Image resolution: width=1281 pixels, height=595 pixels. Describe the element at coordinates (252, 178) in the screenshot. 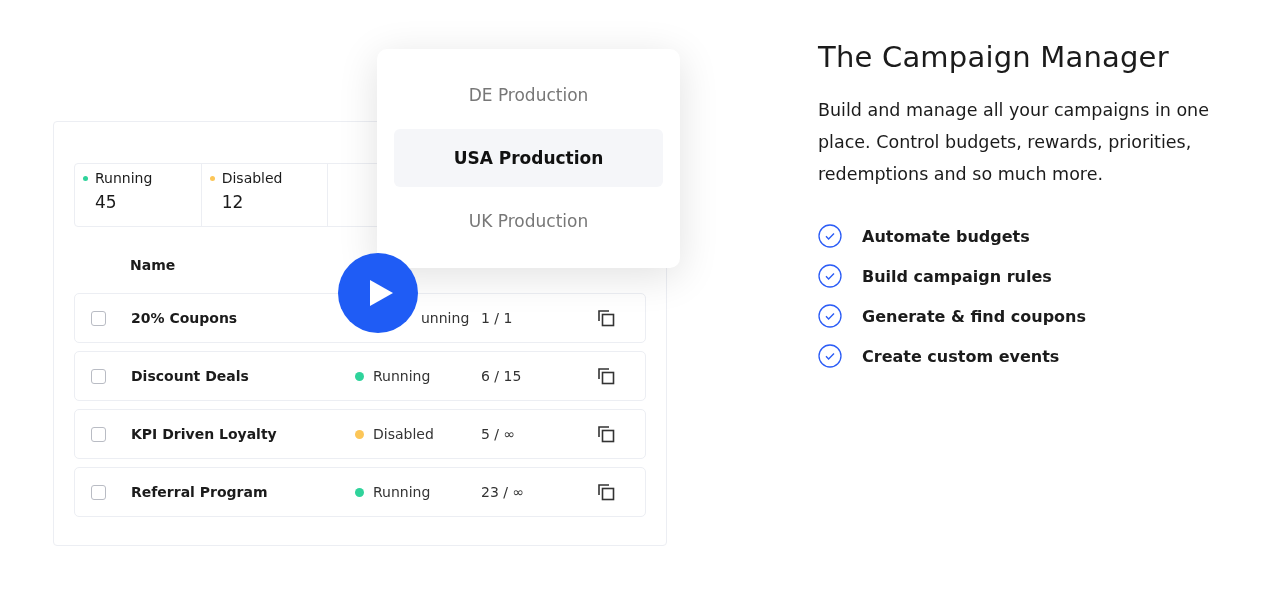

I see `stat-label: Disabled` at that location.